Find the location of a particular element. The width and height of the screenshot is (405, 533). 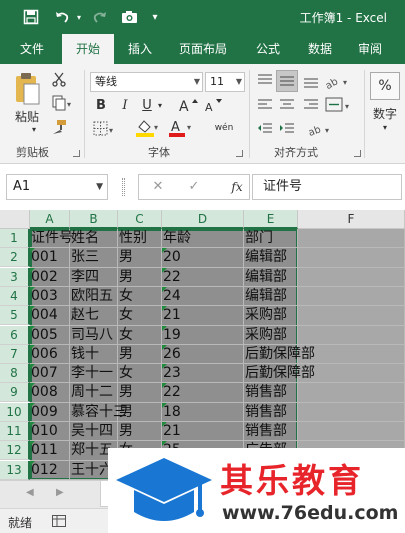

cell-e2: 编辑部 is located at coordinates (265, 257).